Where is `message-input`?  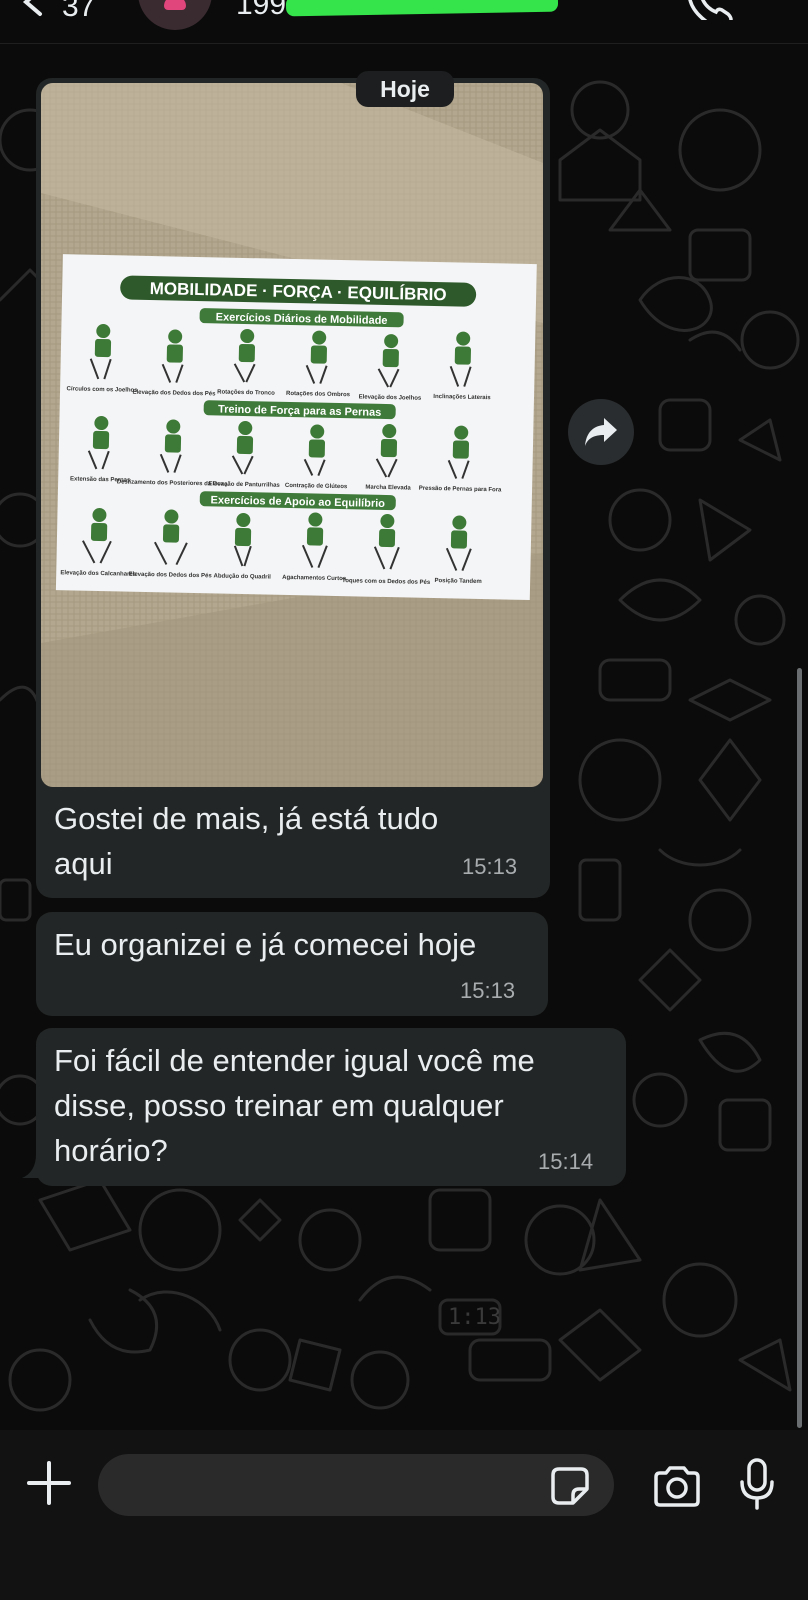 message-input is located at coordinates (356, 1485).